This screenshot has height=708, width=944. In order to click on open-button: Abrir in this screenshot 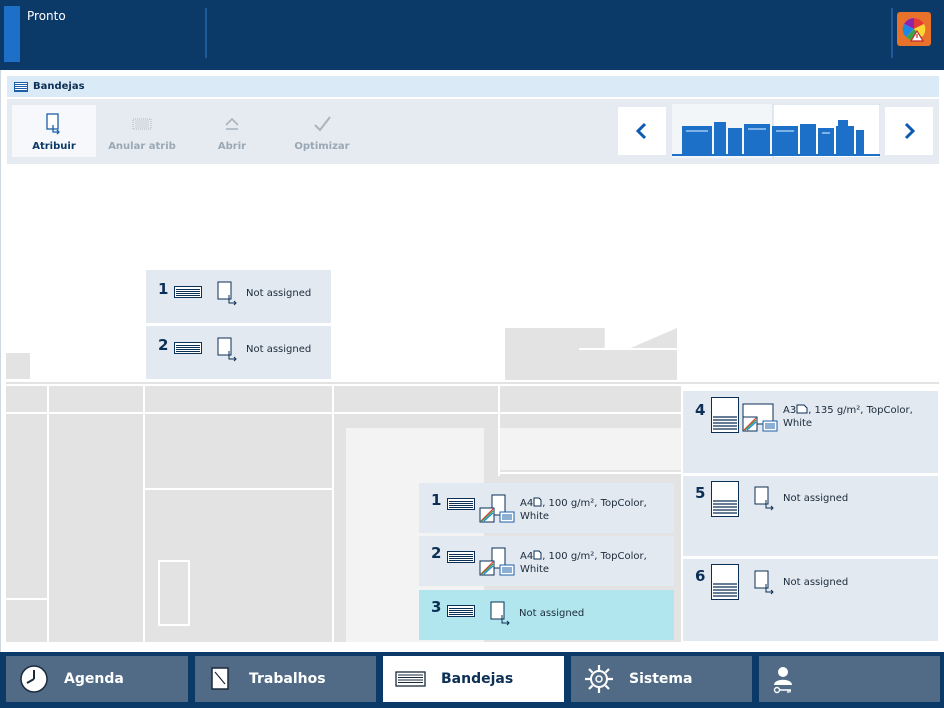, I will do `click(232, 131)`.